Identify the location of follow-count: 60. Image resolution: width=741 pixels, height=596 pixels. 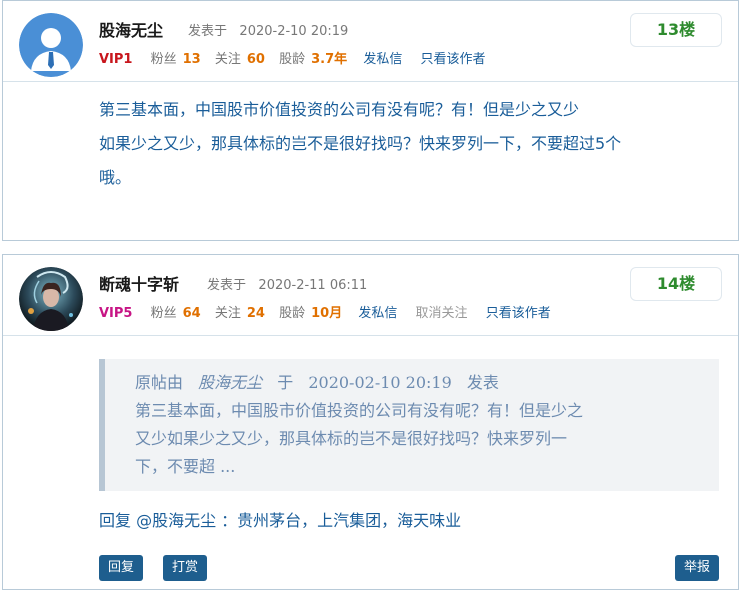
(255, 59).